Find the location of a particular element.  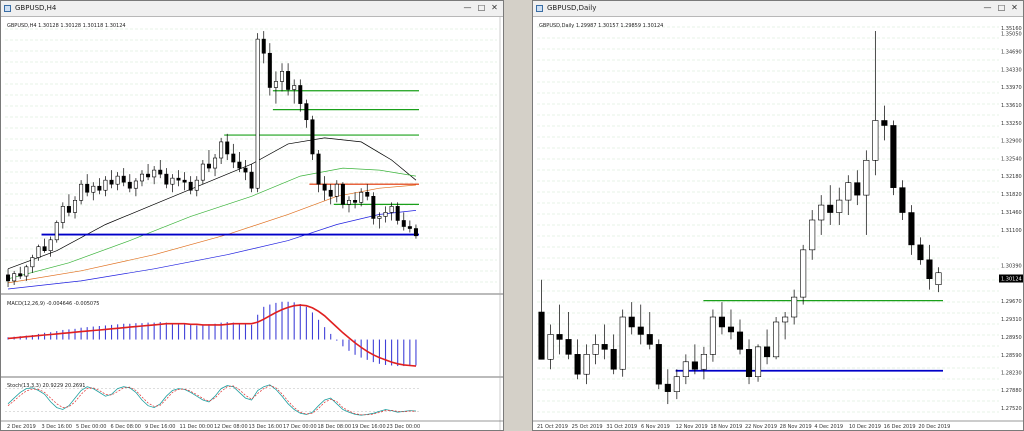

time-axis-label: 21 Oct 2019 is located at coordinates (552, 427).